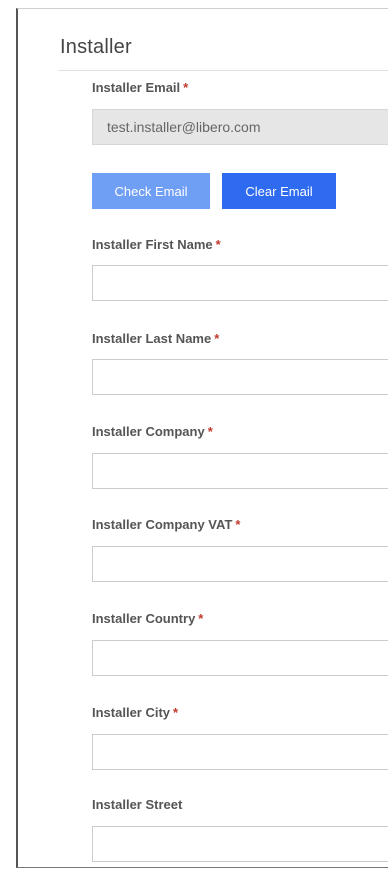 The height and width of the screenshot is (870, 388). Describe the element at coordinates (240, 658) in the screenshot. I see `country-field` at that location.